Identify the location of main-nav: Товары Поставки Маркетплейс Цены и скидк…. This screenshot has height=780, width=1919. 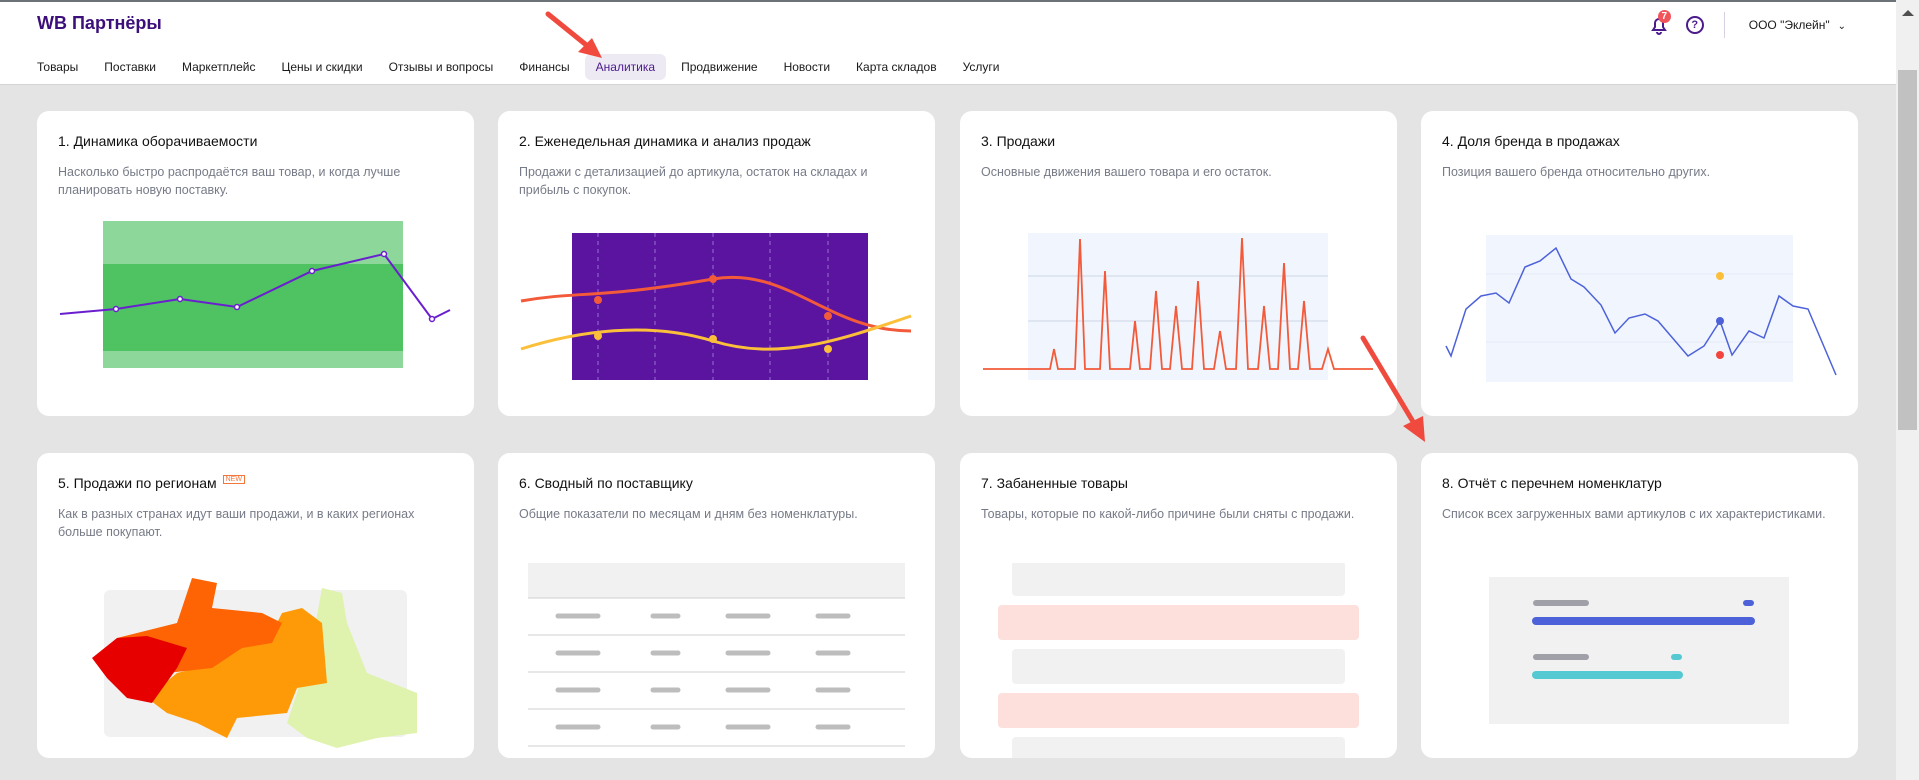
(520, 67).